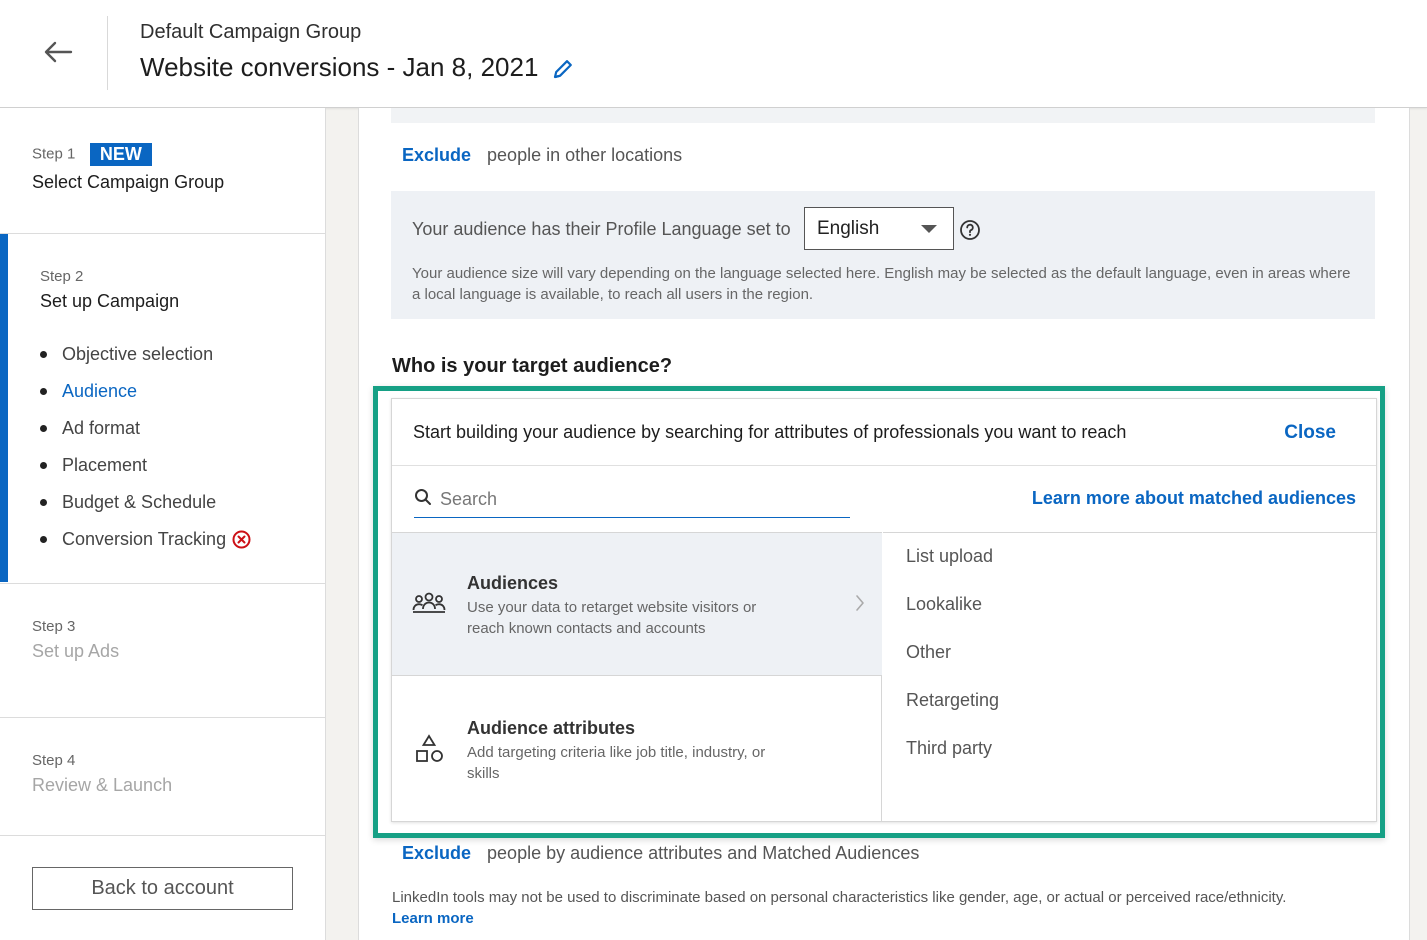 The image size is (1427, 940). What do you see at coordinates (551, 728) in the screenshot?
I see `category-title: Audience attributes` at bounding box center [551, 728].